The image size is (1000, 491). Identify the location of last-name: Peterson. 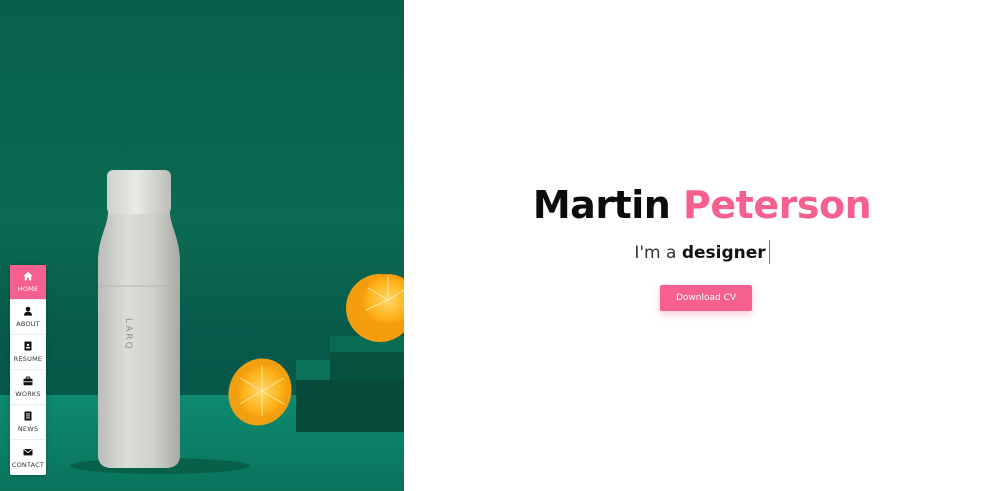
(777, 205).